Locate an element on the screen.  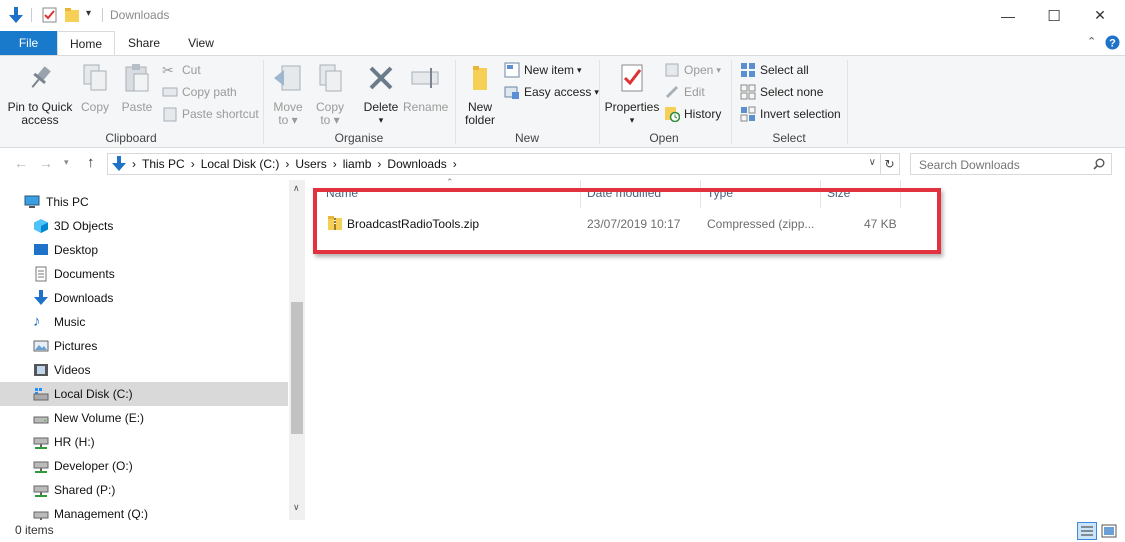
search-input is located at coordinates (1004, 165).